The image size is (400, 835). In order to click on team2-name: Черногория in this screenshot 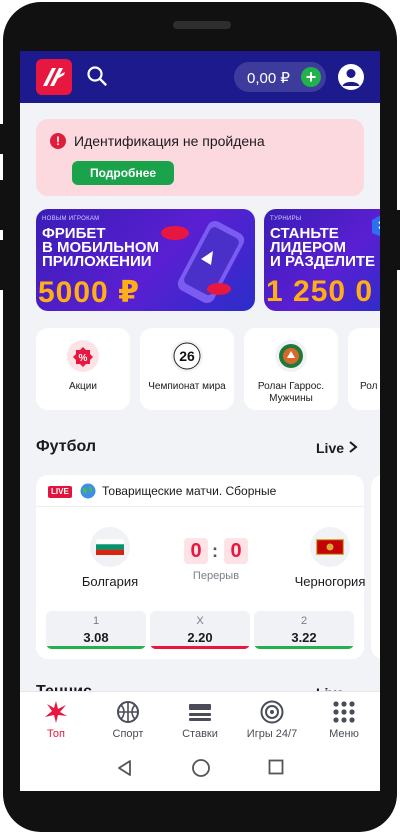, I will do `click(330, 581)`.